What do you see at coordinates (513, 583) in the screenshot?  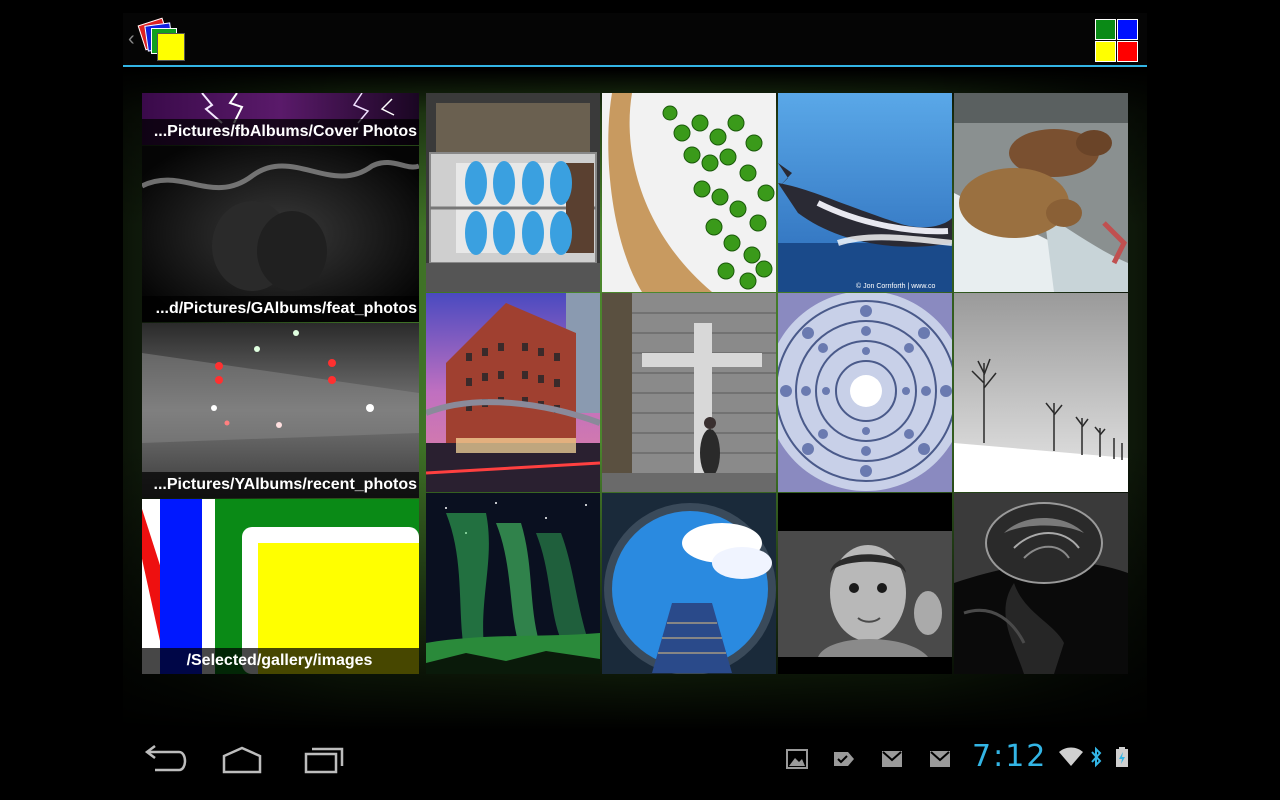 I see `photo-tile-aurora` at bounding box center [513, 583].